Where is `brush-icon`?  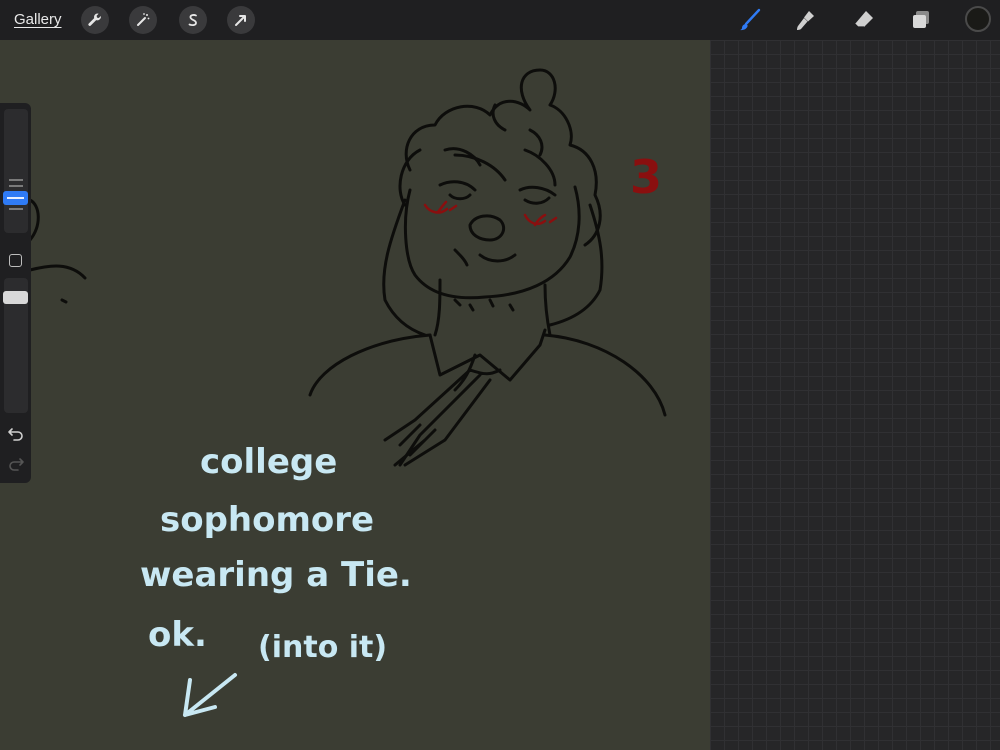 brush-icon is located at coordinates (750, 19).